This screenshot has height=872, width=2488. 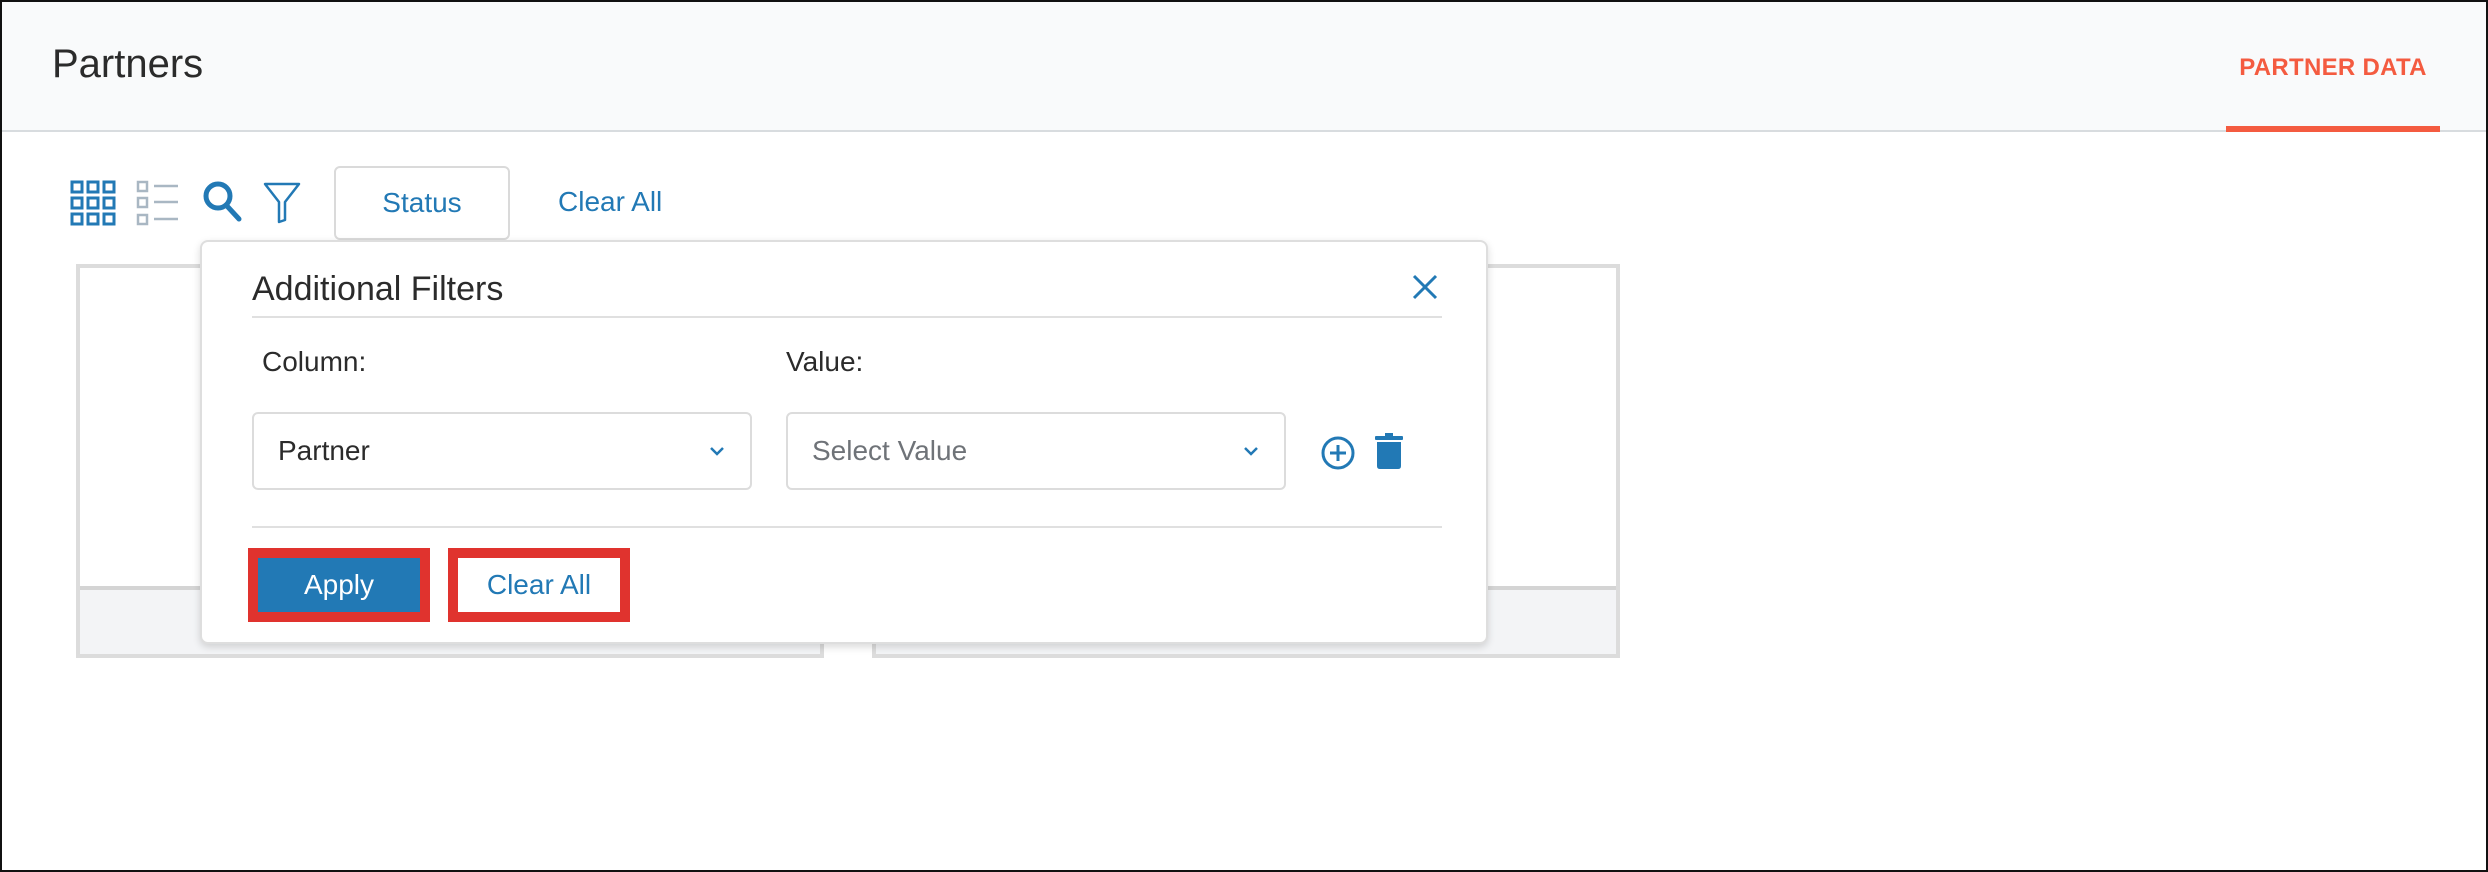 I want to click on apply-button: Apply, so click(x=339, y=585).